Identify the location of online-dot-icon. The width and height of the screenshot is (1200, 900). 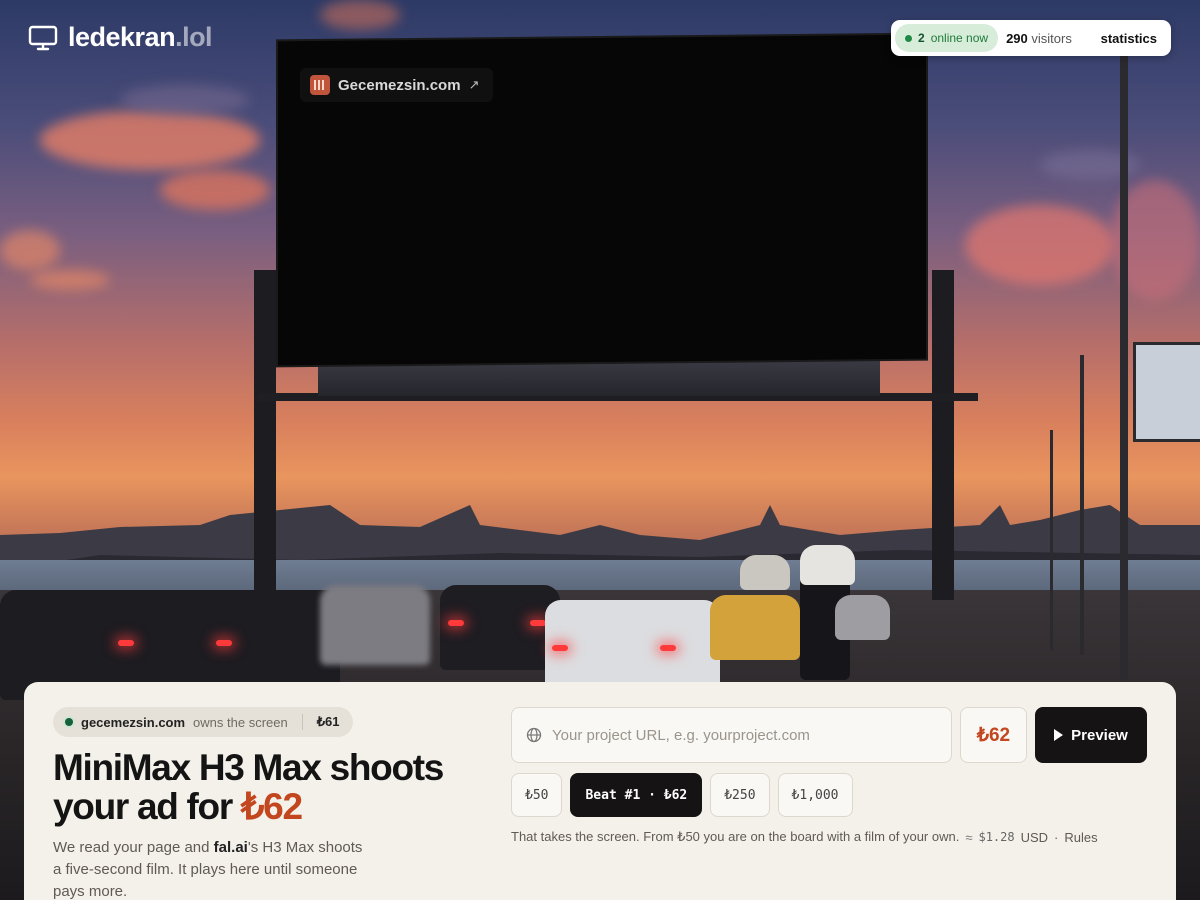
(908, 38).